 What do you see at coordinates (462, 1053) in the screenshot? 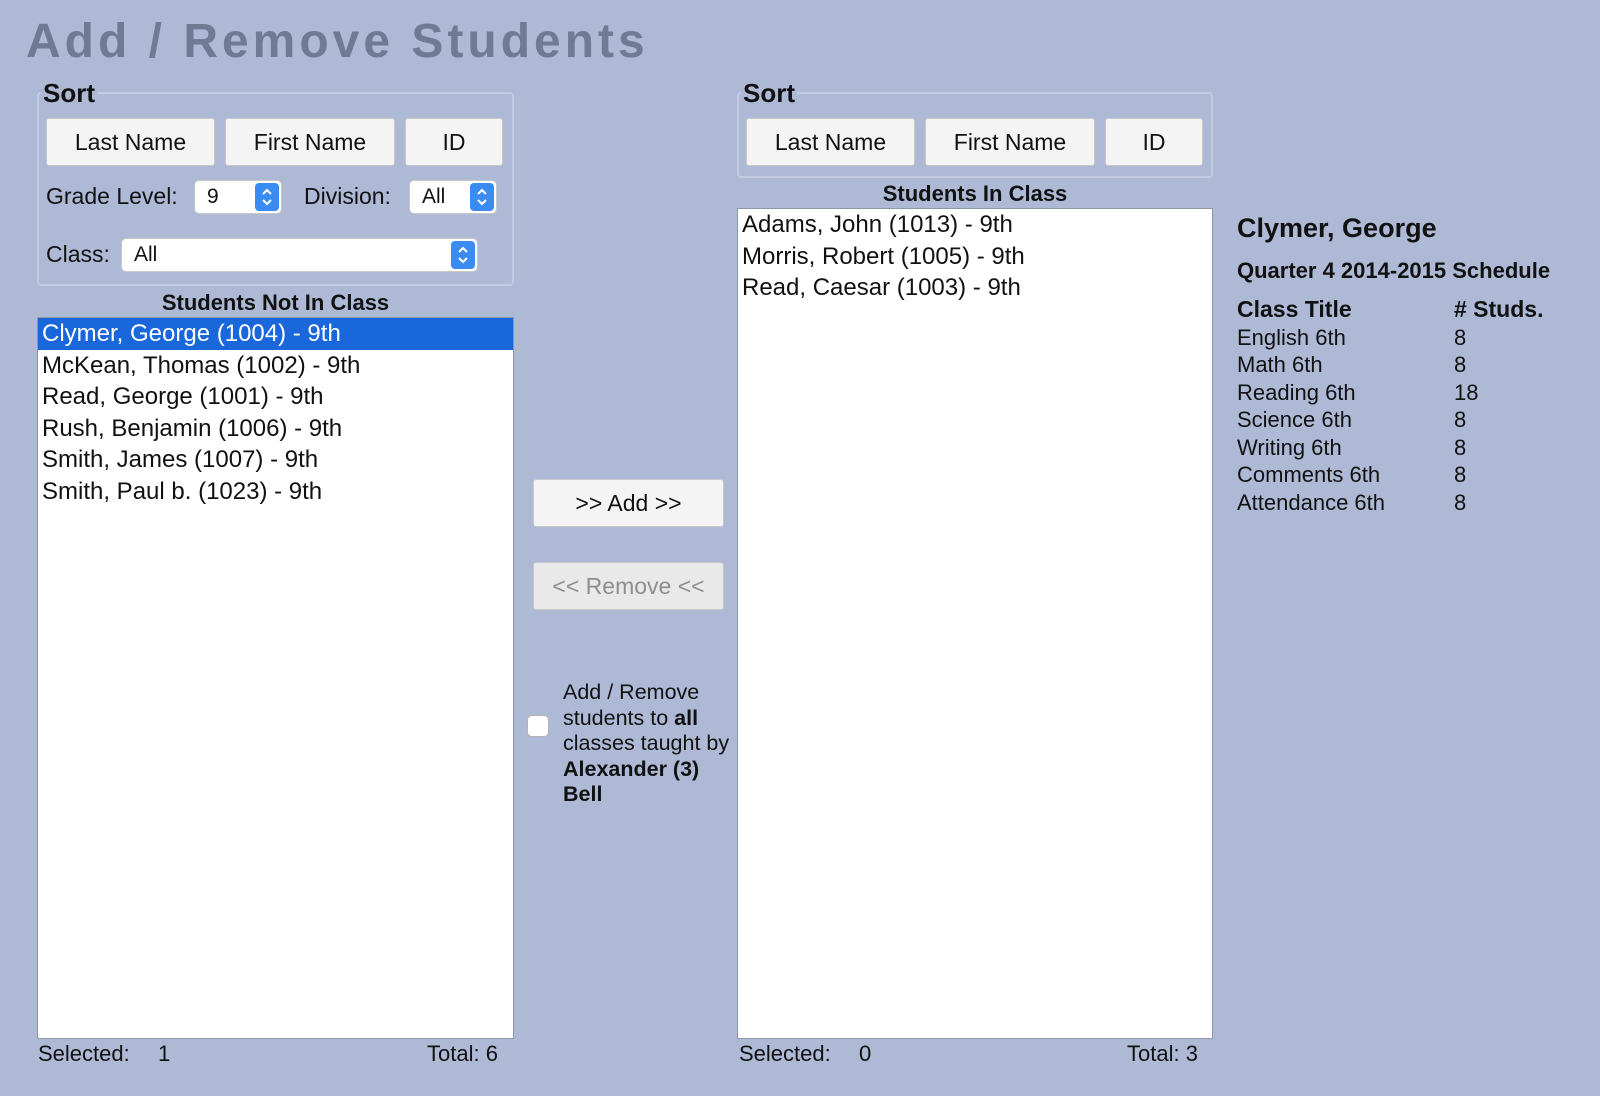
I see `left-total: Total: 6` at bounding box center [462, 1053].